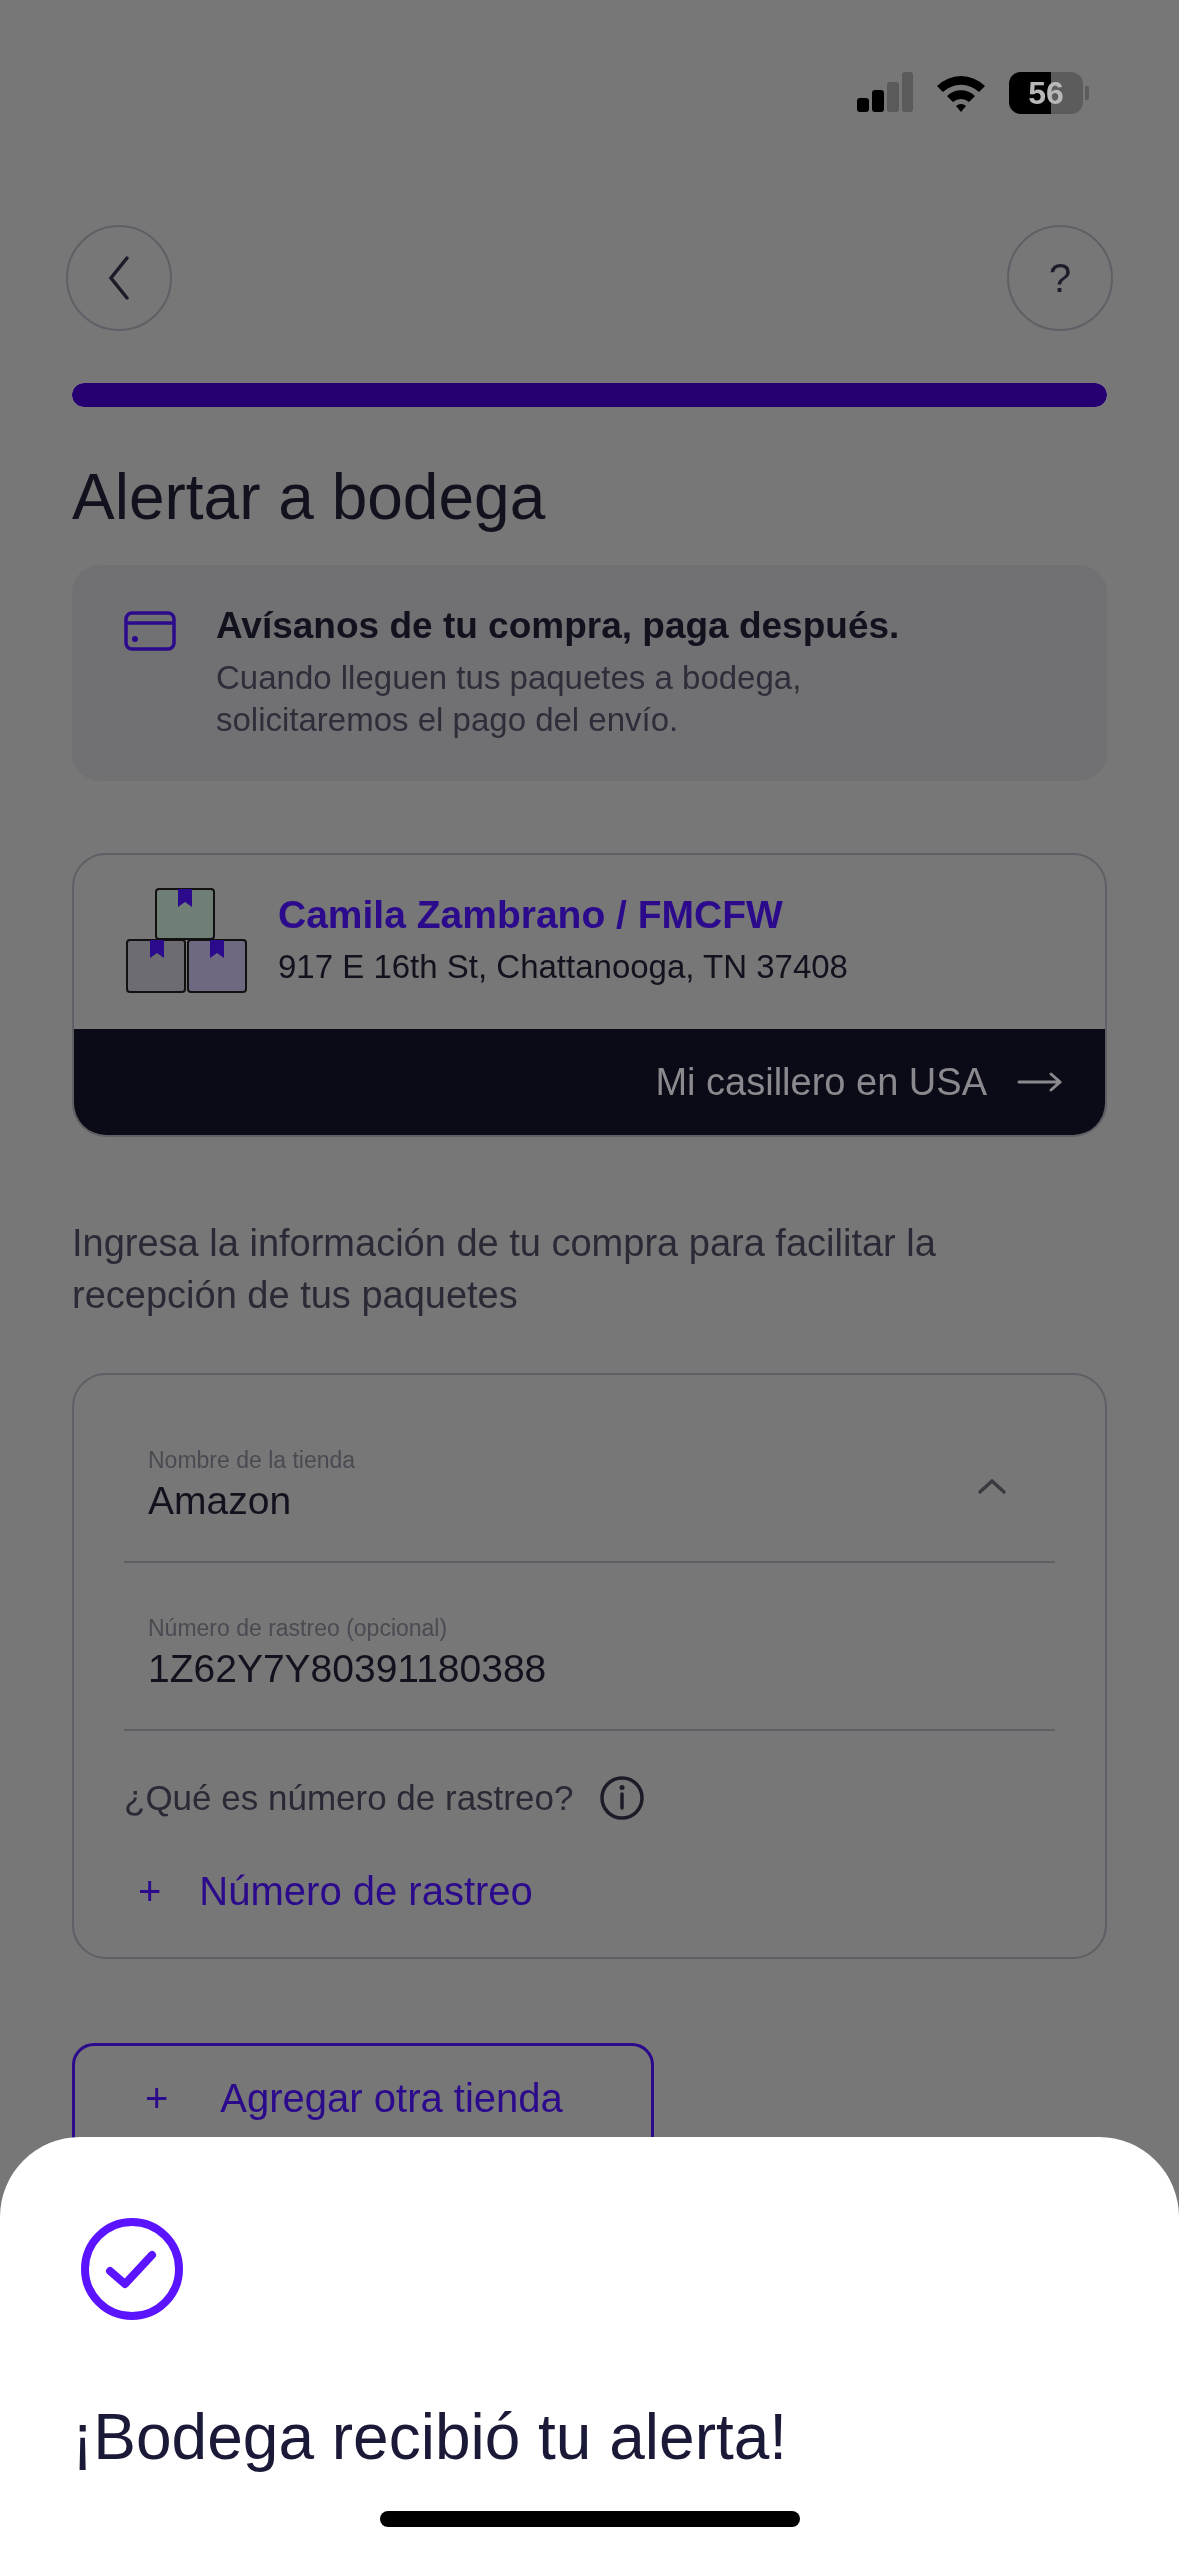 This screenshot has width=1179, height=2556. What do you see at coordinates (187, 940) in the screenshot?
I see `boxes-icon` at bounding box center [187, 940].